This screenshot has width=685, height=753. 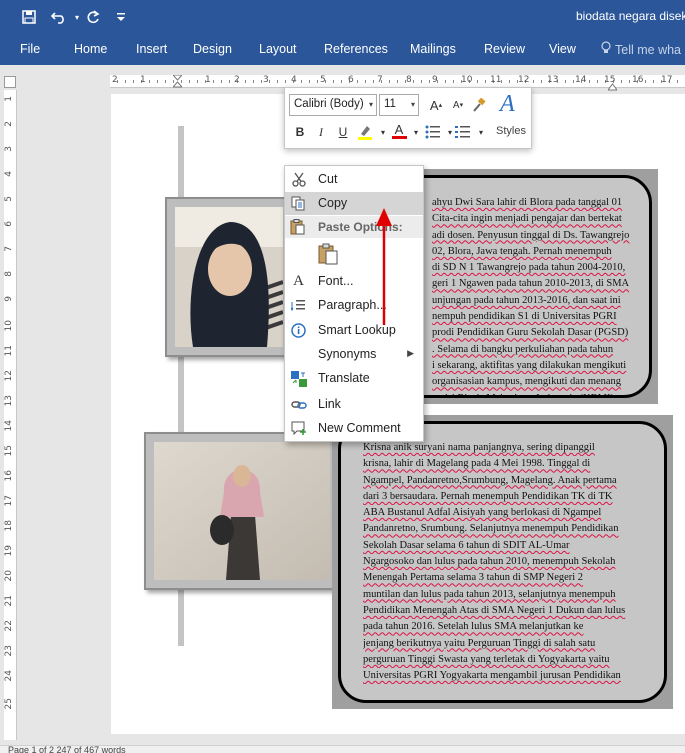 What do you see at coordinates (512, 117) in the screenshot?
I see `styles-button: A Styles` at bounding box center [512, 117].